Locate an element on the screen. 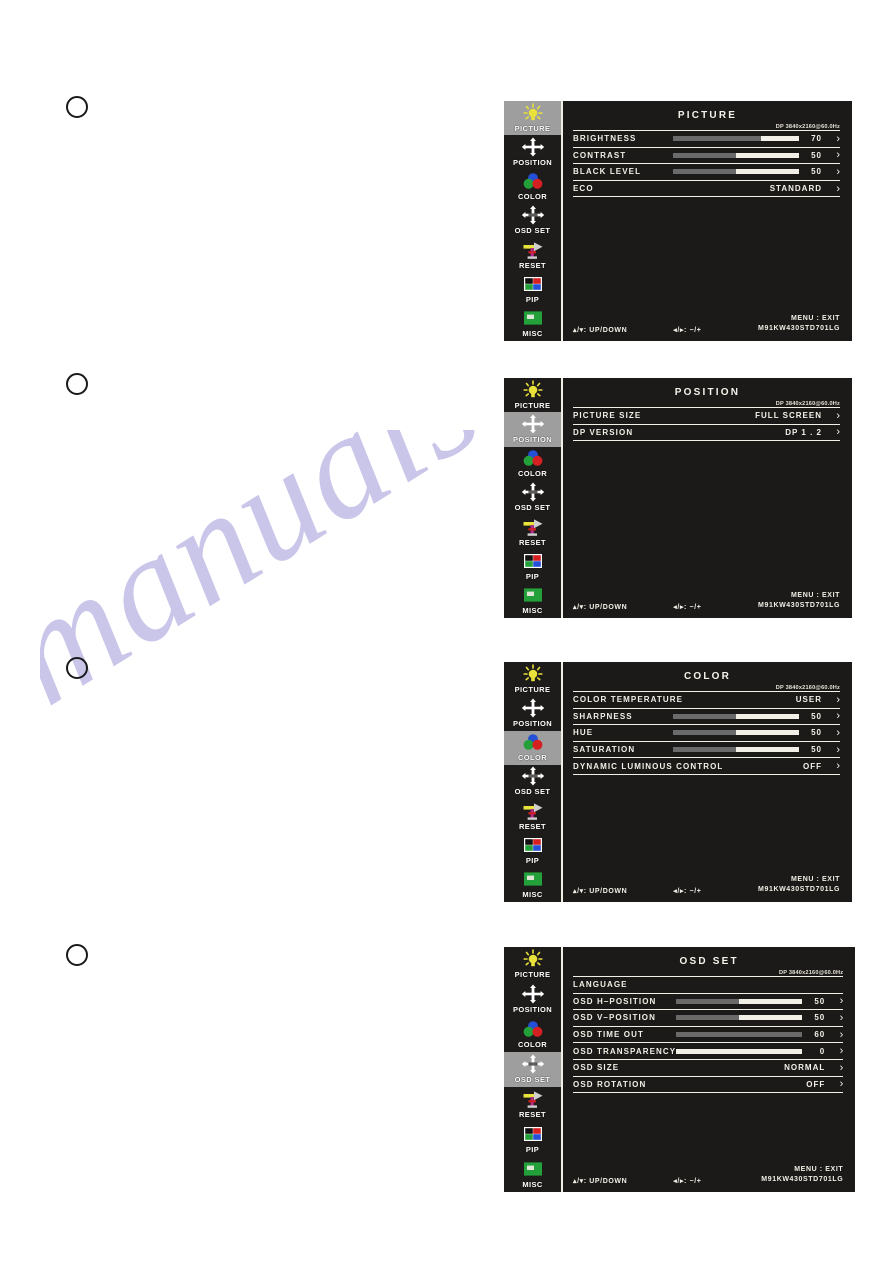  osd-row: OSD SIZE NORMAL › is located at coordinates (708, 1068).